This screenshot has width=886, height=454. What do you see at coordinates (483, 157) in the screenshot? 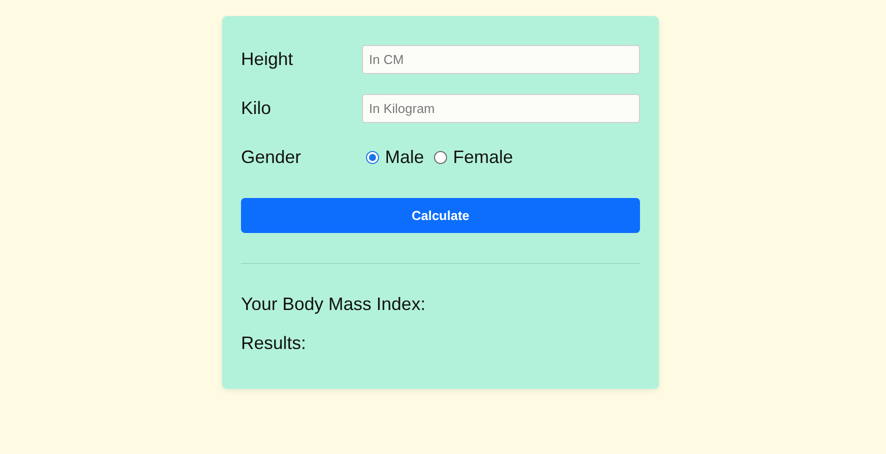
I see `radio-label: Female` at bounding box center [483, 157].